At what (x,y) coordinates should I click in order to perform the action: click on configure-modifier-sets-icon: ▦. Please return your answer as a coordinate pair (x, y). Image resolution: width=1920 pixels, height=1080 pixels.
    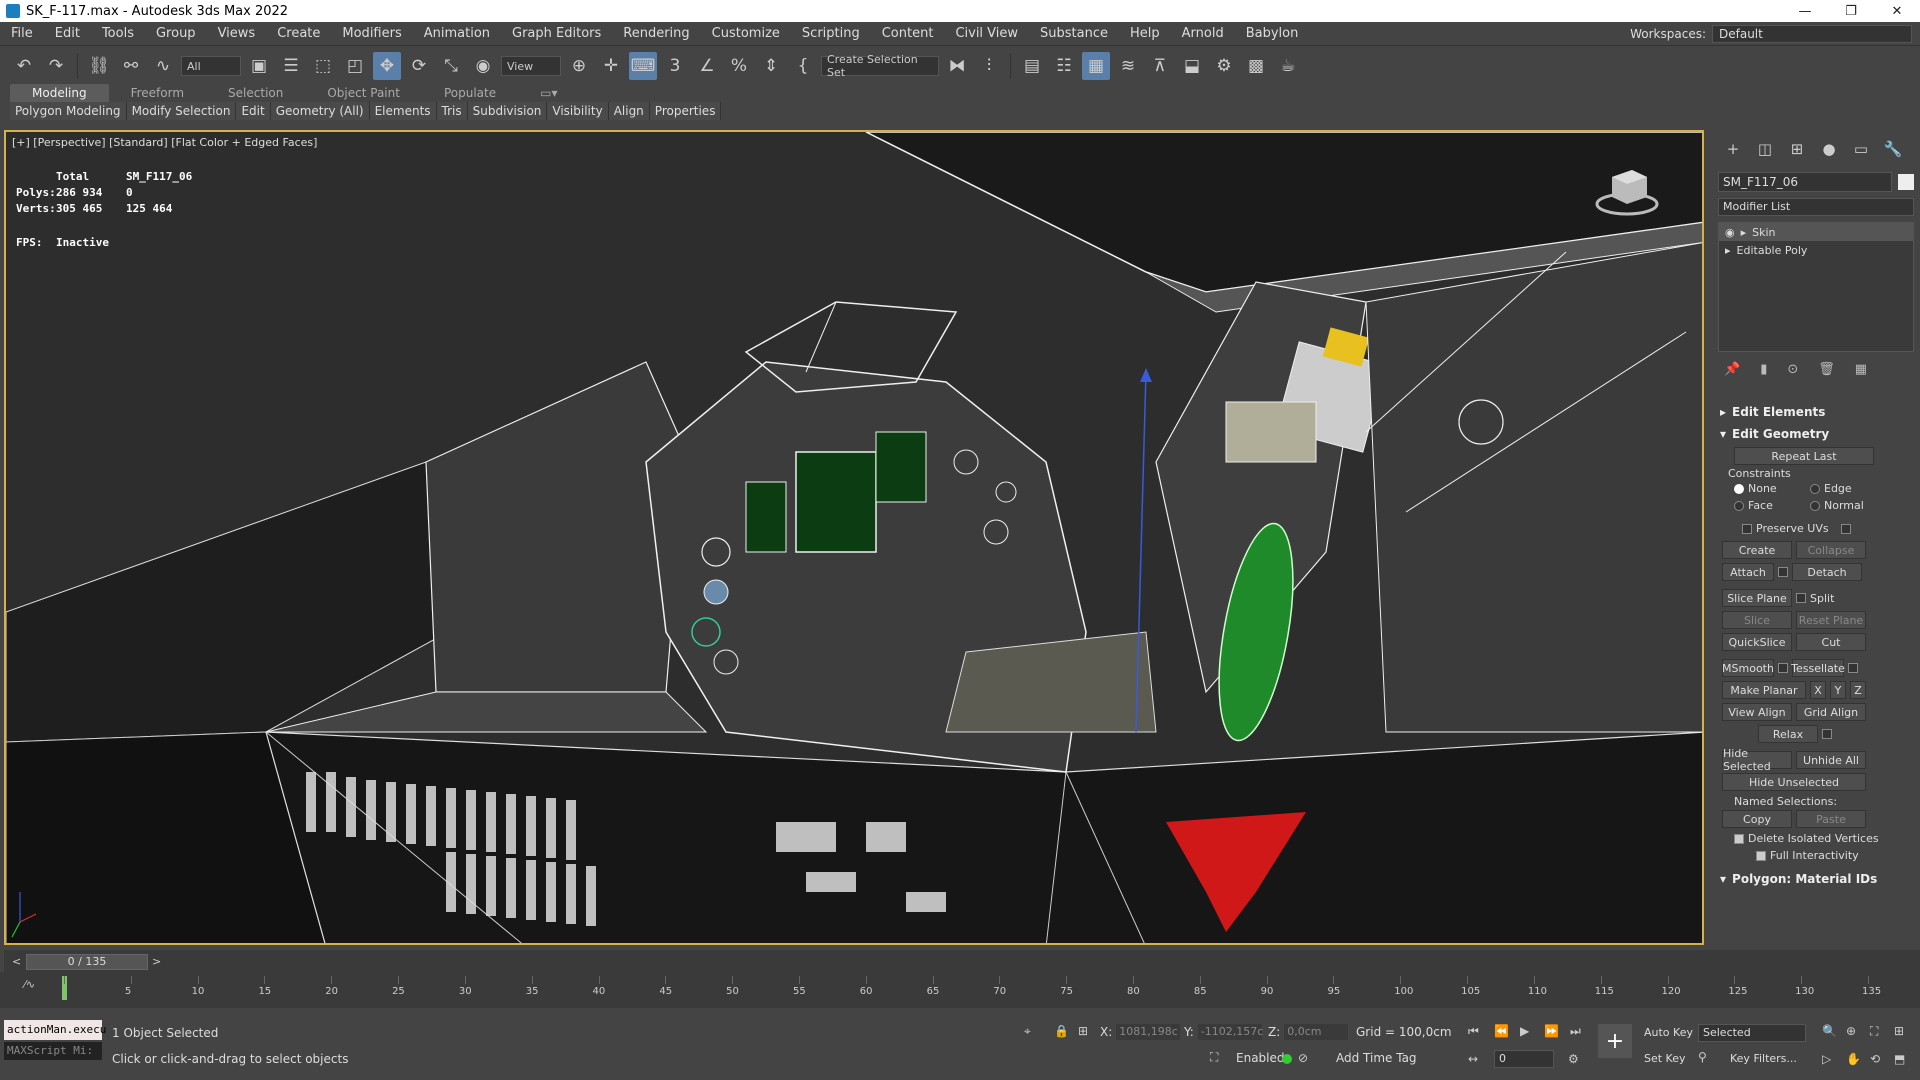
    Looking at the image, I should click on (1861, 369).